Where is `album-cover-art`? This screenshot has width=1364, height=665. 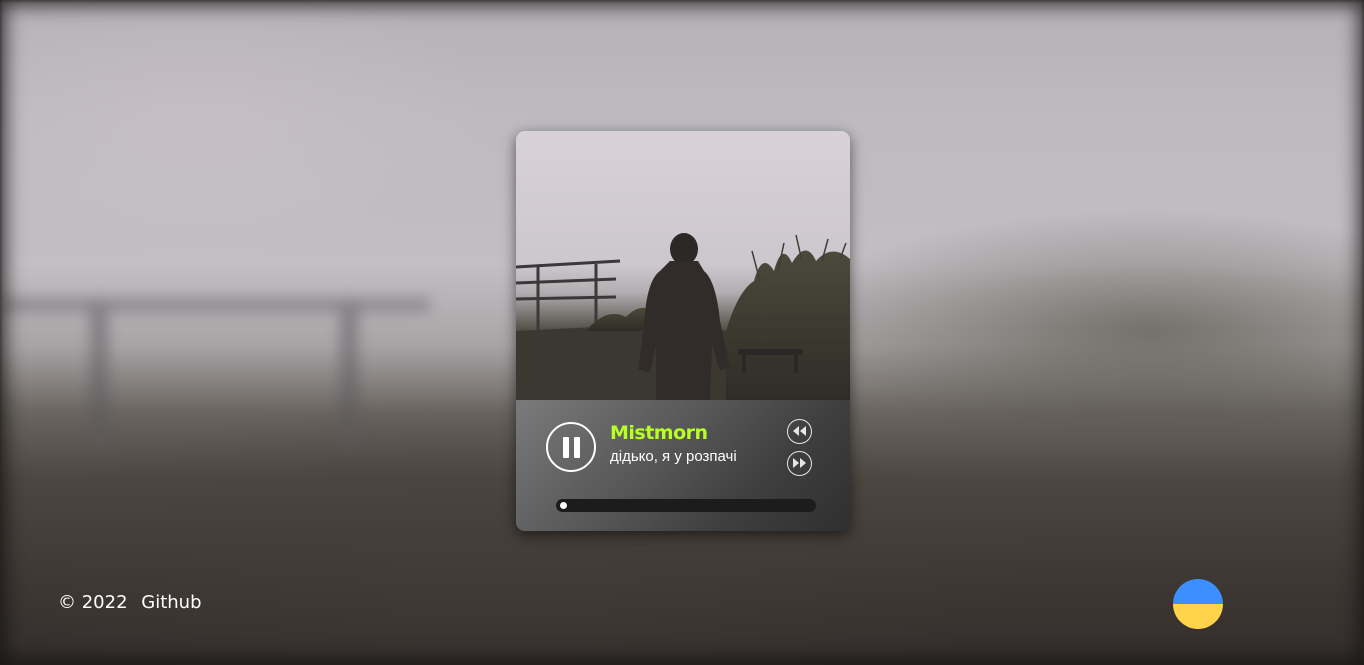
album-cover-art is located at coordinates (683, 316).